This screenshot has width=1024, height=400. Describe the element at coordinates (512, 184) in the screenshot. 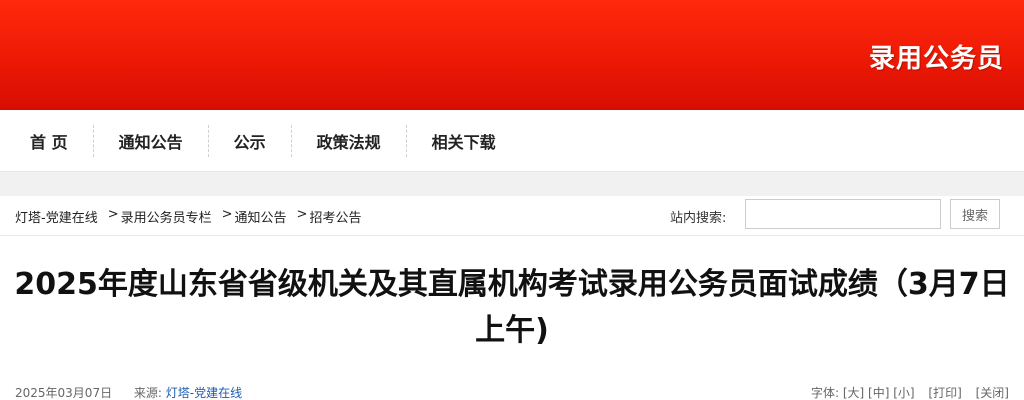

I see `section-divider` at that location.